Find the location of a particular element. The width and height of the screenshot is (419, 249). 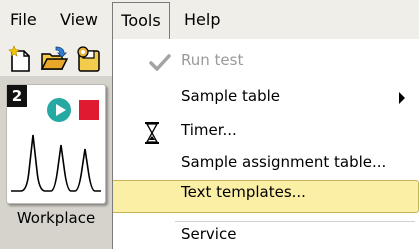

menu-item-label: Sample table is located at coordinates (231, 96).